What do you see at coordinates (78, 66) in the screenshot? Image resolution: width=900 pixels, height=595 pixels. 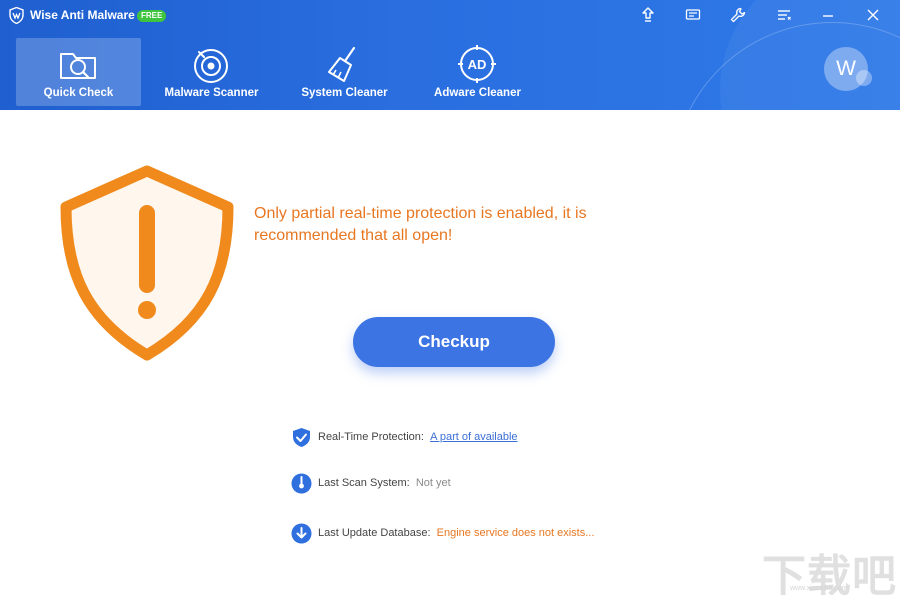 I see `folder-search-icon` at bounding box center [78, 66].